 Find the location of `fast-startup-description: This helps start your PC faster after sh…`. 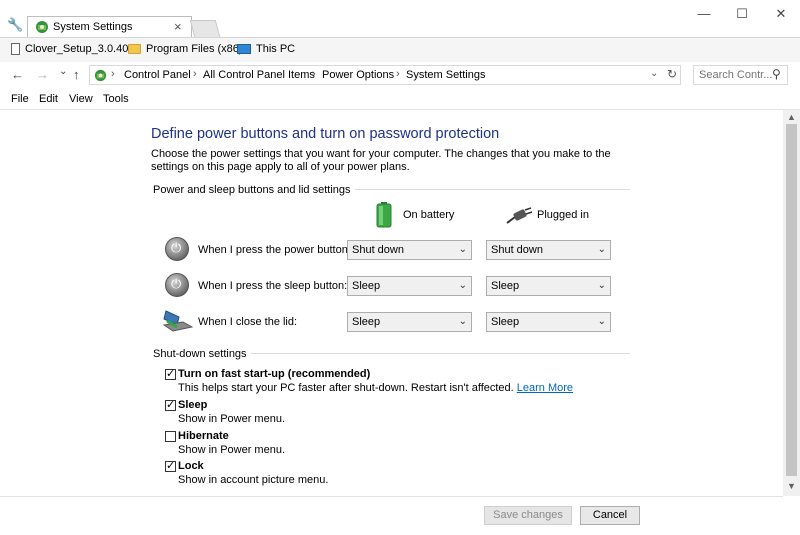

fast-startup-description: This helps start your PC faster after sh… is located at coordinates (376, 388).